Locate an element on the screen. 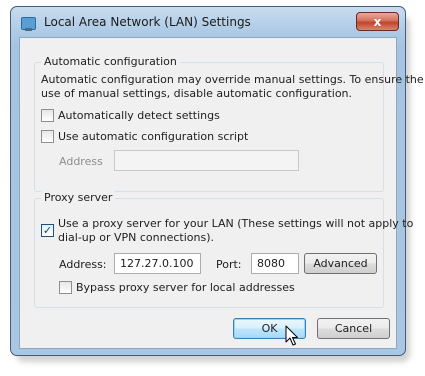 This screenshot has width=425, height=376. dialog-title: Local Area Network (LAN) Settings is located at coordinates (147, 22).